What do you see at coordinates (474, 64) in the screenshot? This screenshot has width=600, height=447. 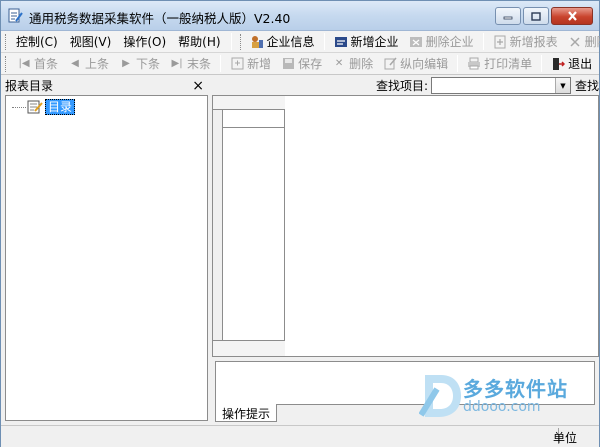 I see `print-icon` at bounding box center [474, 64].